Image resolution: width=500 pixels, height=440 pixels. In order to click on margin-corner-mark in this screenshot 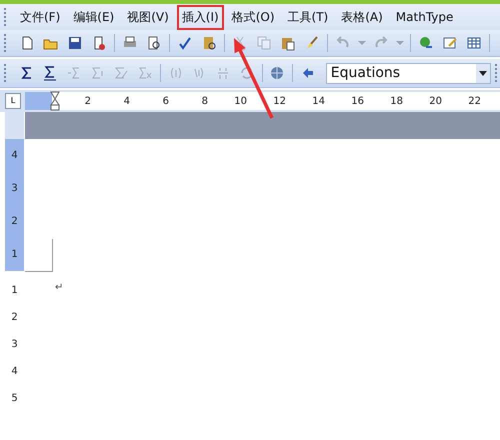, I will do `click(39, 255)`.